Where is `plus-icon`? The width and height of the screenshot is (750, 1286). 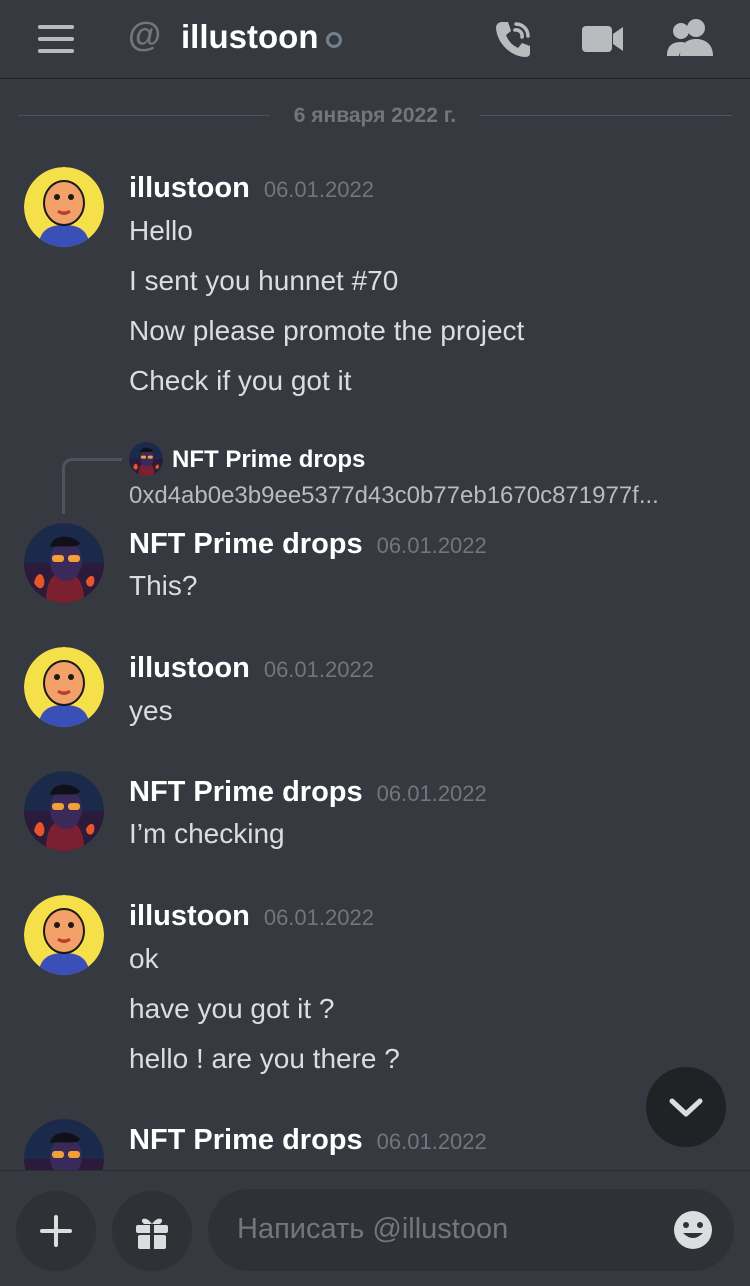
plus-icon is located at coordinates (56, 1231).